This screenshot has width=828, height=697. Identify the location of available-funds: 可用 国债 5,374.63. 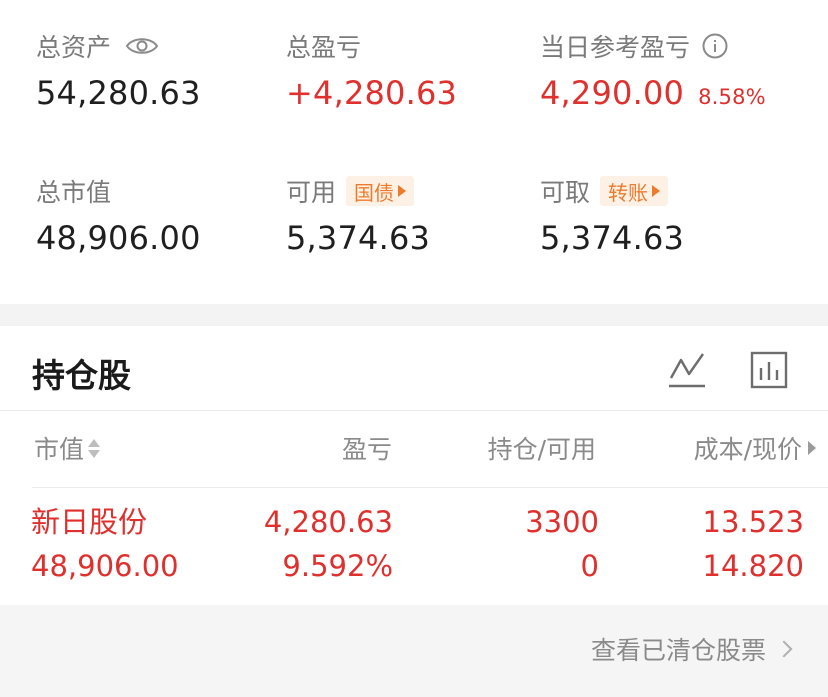
(358, 215).